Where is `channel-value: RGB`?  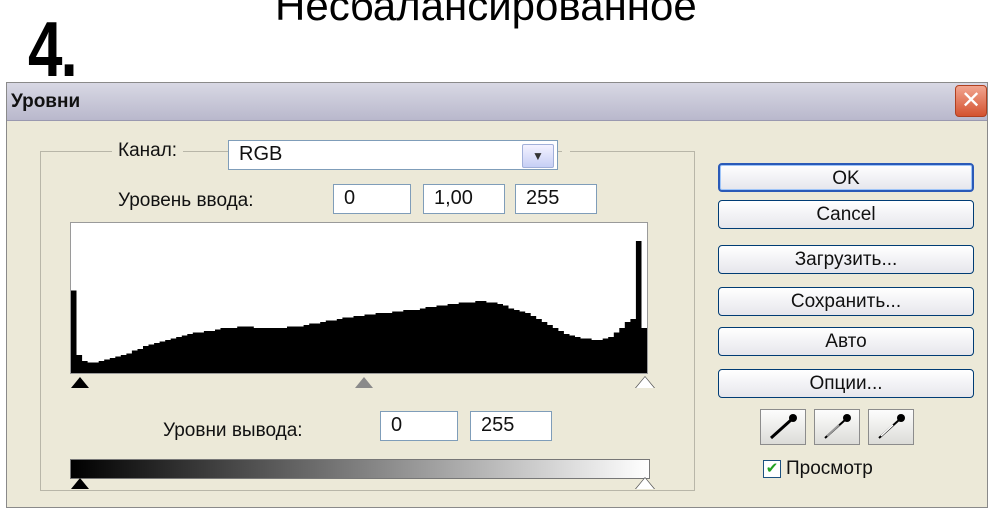 channel-value: RGB is located at coordinates (261, 154).